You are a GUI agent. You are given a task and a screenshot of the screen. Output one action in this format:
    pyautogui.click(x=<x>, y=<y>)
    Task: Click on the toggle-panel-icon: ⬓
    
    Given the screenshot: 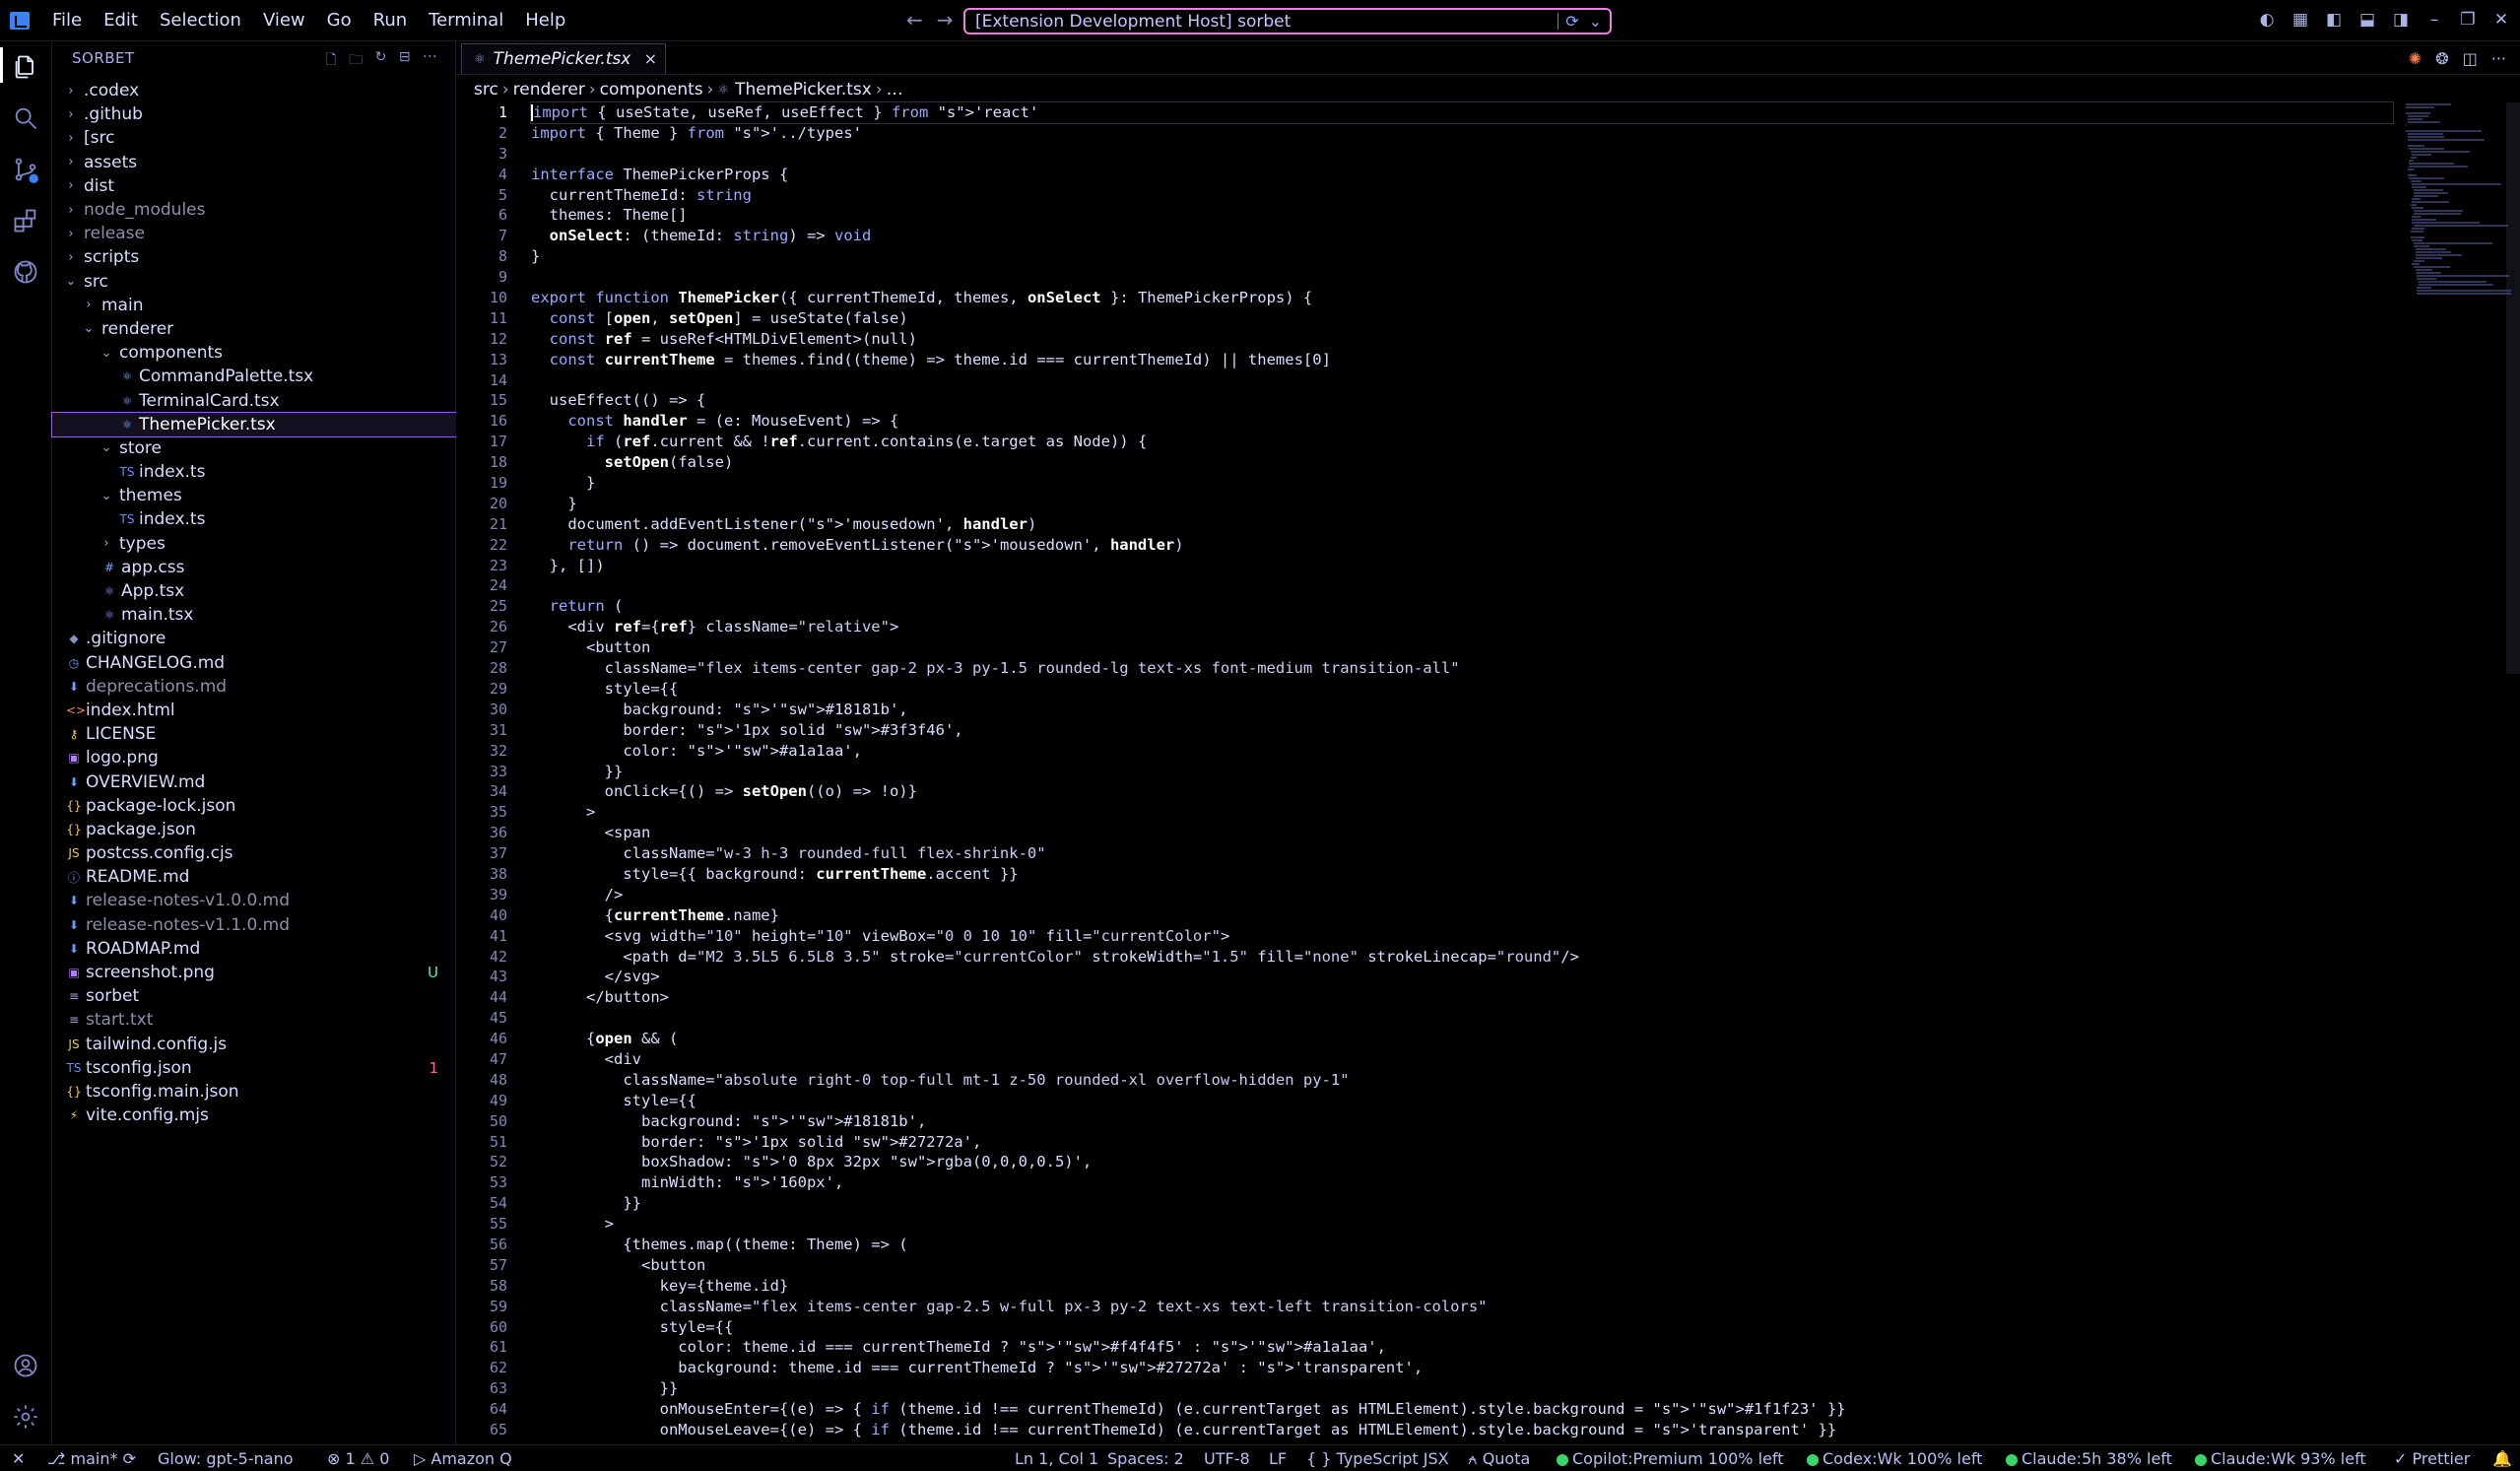 What is the action you would take?
    pyautogui.click(x=2367, y=20)
    